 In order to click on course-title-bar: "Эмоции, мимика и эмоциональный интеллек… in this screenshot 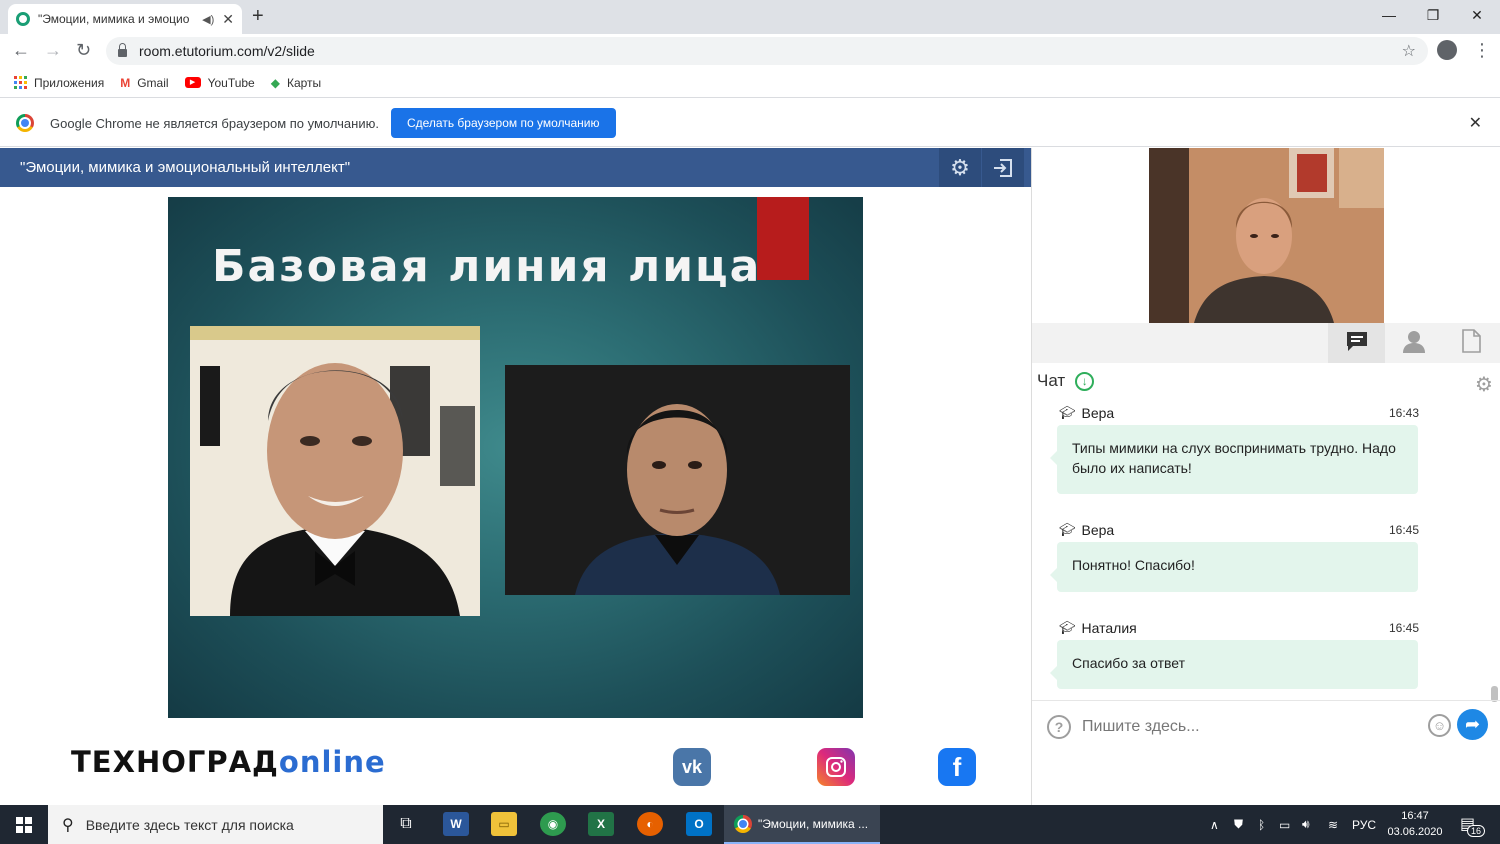, I will do `click(515, 167)`.